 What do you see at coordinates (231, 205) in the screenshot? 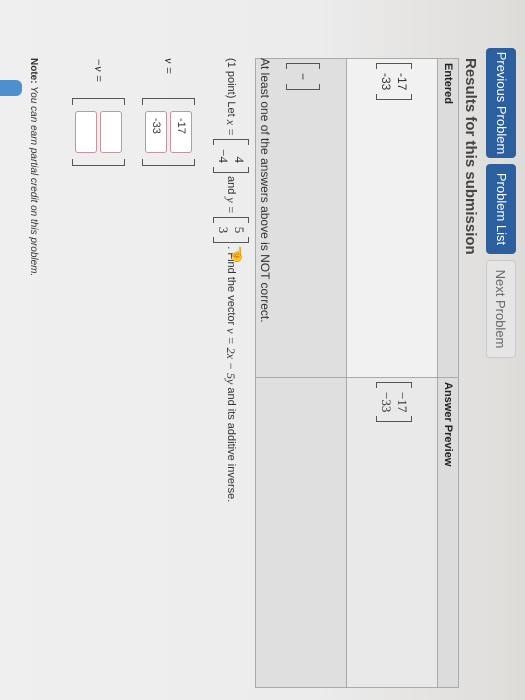
I see `y-label: y =` at bounding box center [231, 205].